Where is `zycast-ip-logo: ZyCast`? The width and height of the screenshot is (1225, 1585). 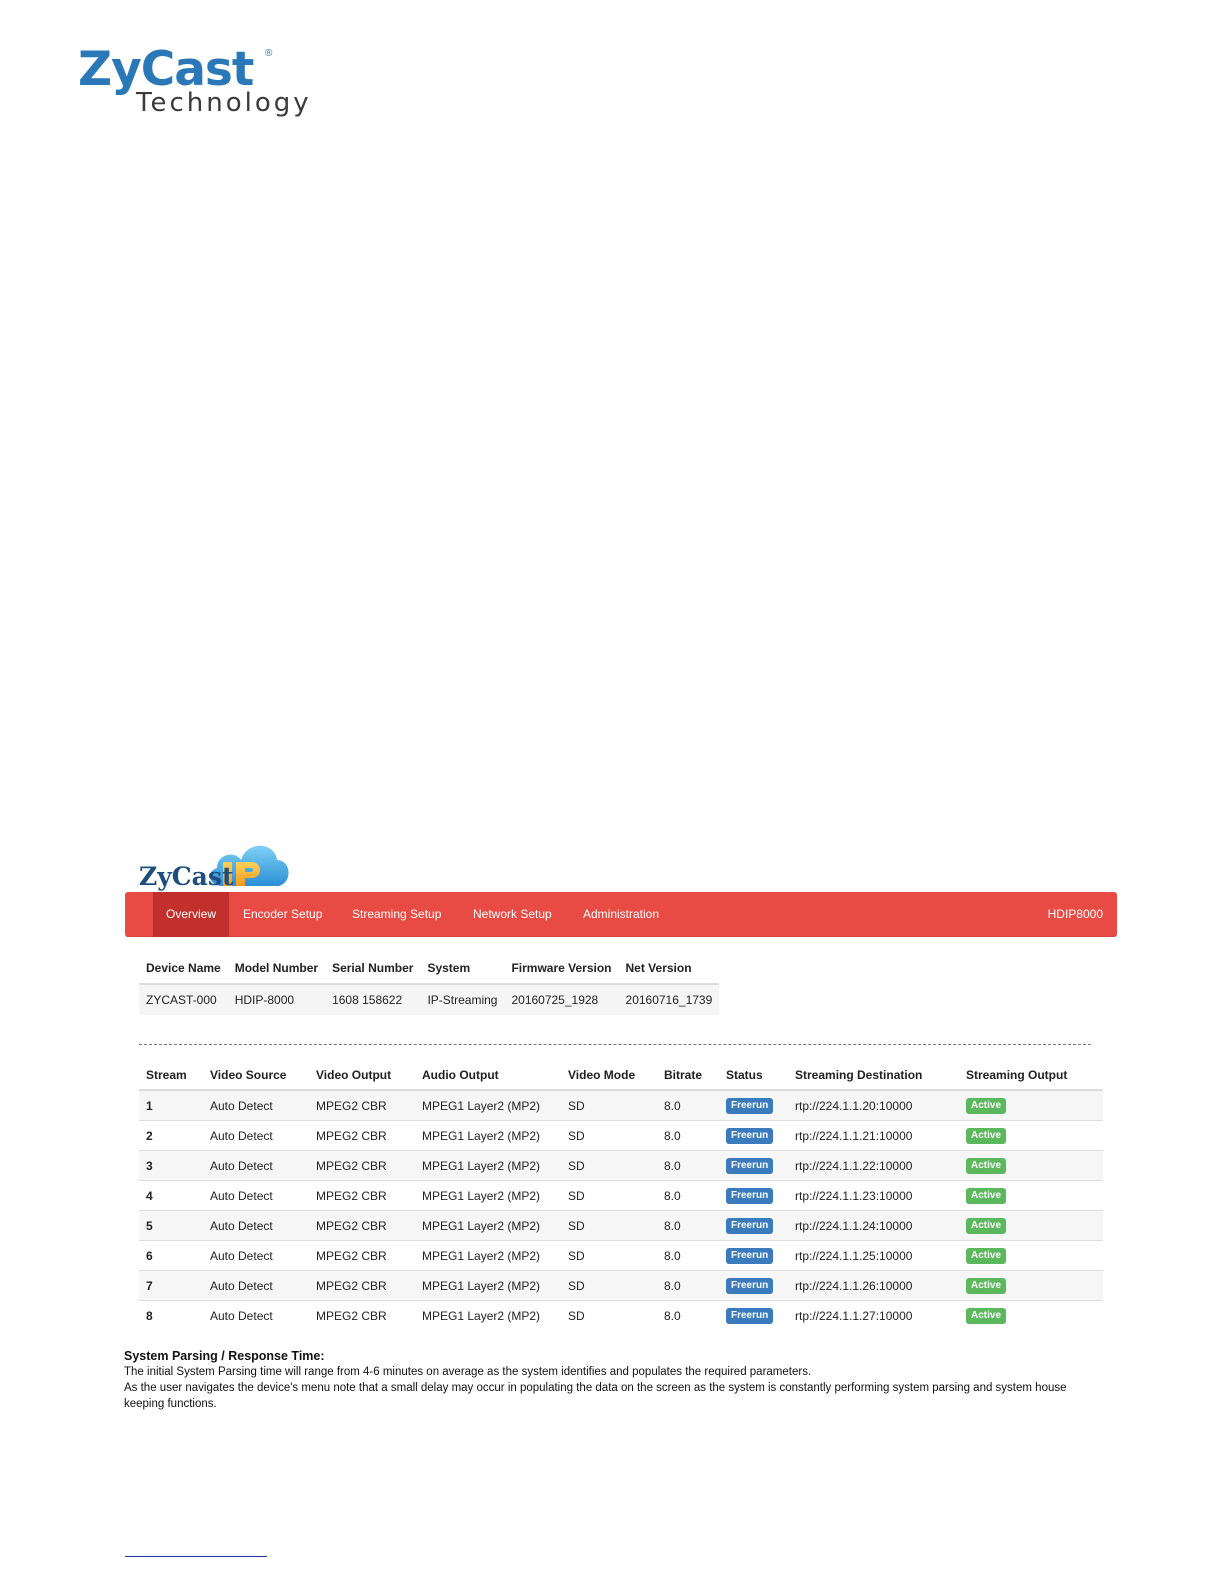 zycast-ip-logo: ZyCast is located at coordinates (219, 864).